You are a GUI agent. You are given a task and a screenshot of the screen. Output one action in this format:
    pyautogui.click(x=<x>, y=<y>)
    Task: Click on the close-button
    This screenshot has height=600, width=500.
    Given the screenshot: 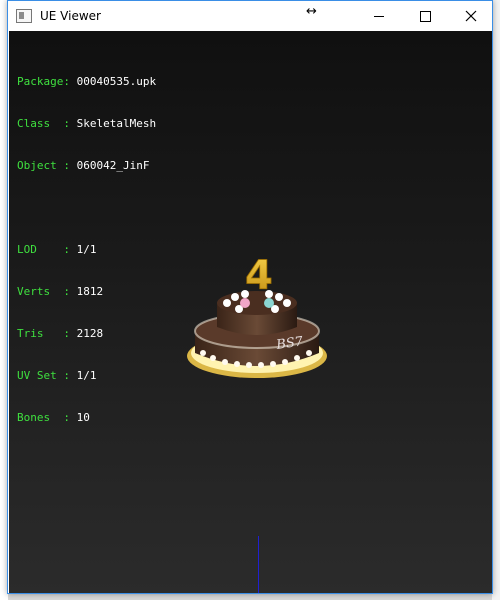 What is the action you would take?
    pyautogui.click(x=471, y=16)
    